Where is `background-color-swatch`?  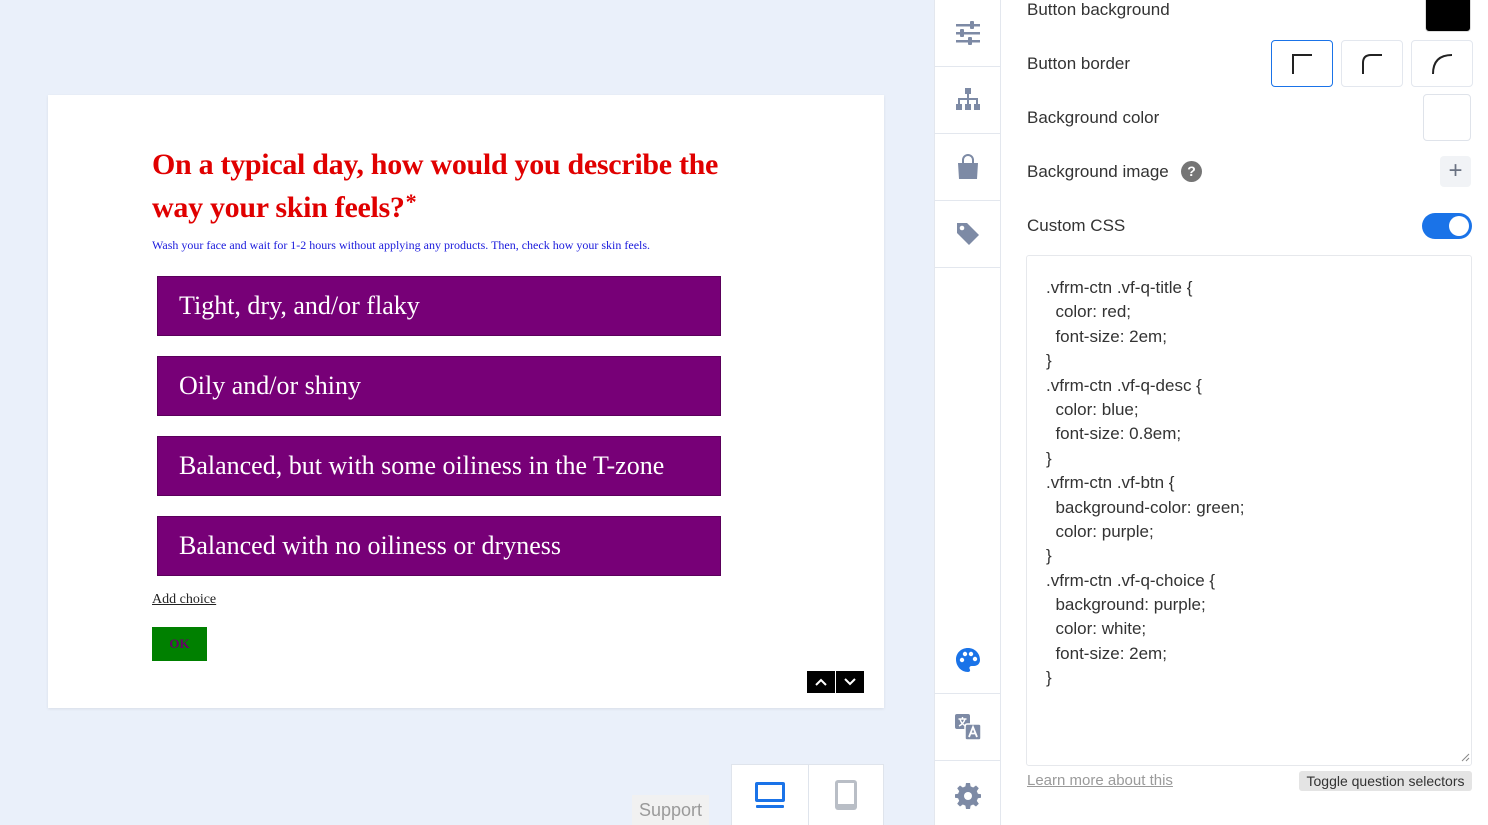 background-color-swatch is located at coordinates (1447, 117).